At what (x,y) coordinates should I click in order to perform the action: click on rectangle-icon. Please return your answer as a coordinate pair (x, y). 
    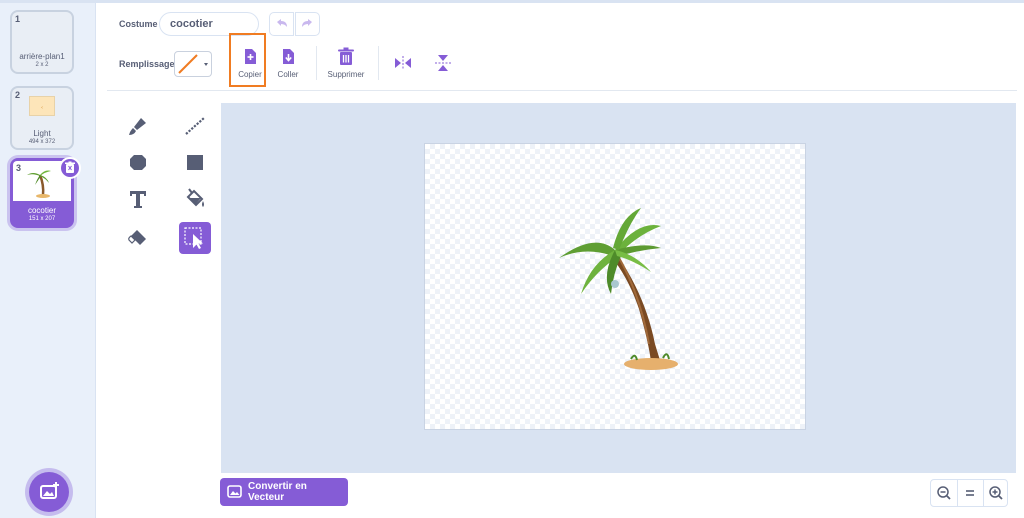
    Looking at the image, I should click on (195, 162).